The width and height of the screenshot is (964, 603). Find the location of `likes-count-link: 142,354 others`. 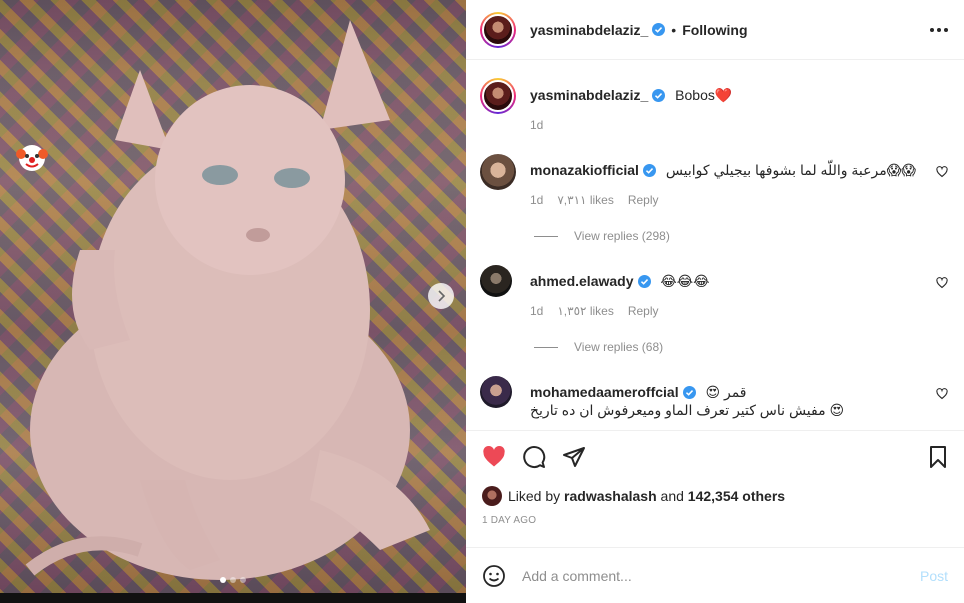

likes-count-link: 142,354 others is located at coordinates (736, 496).